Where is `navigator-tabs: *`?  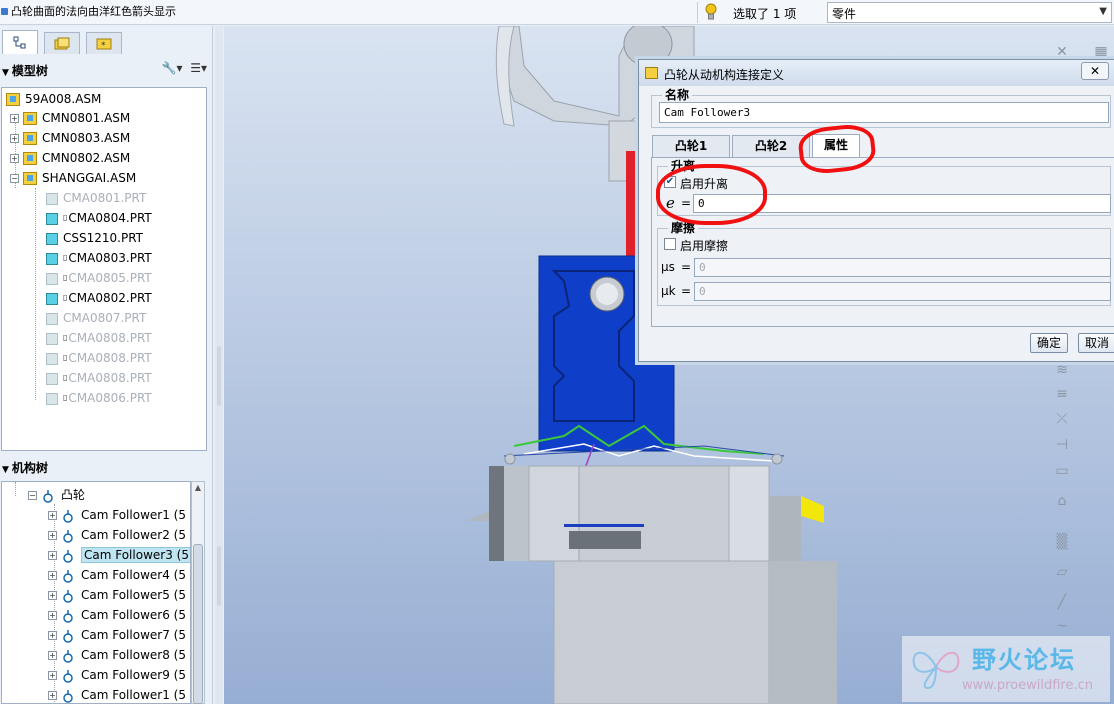
navigator-tabs: * is located at coordinates (106, 42).